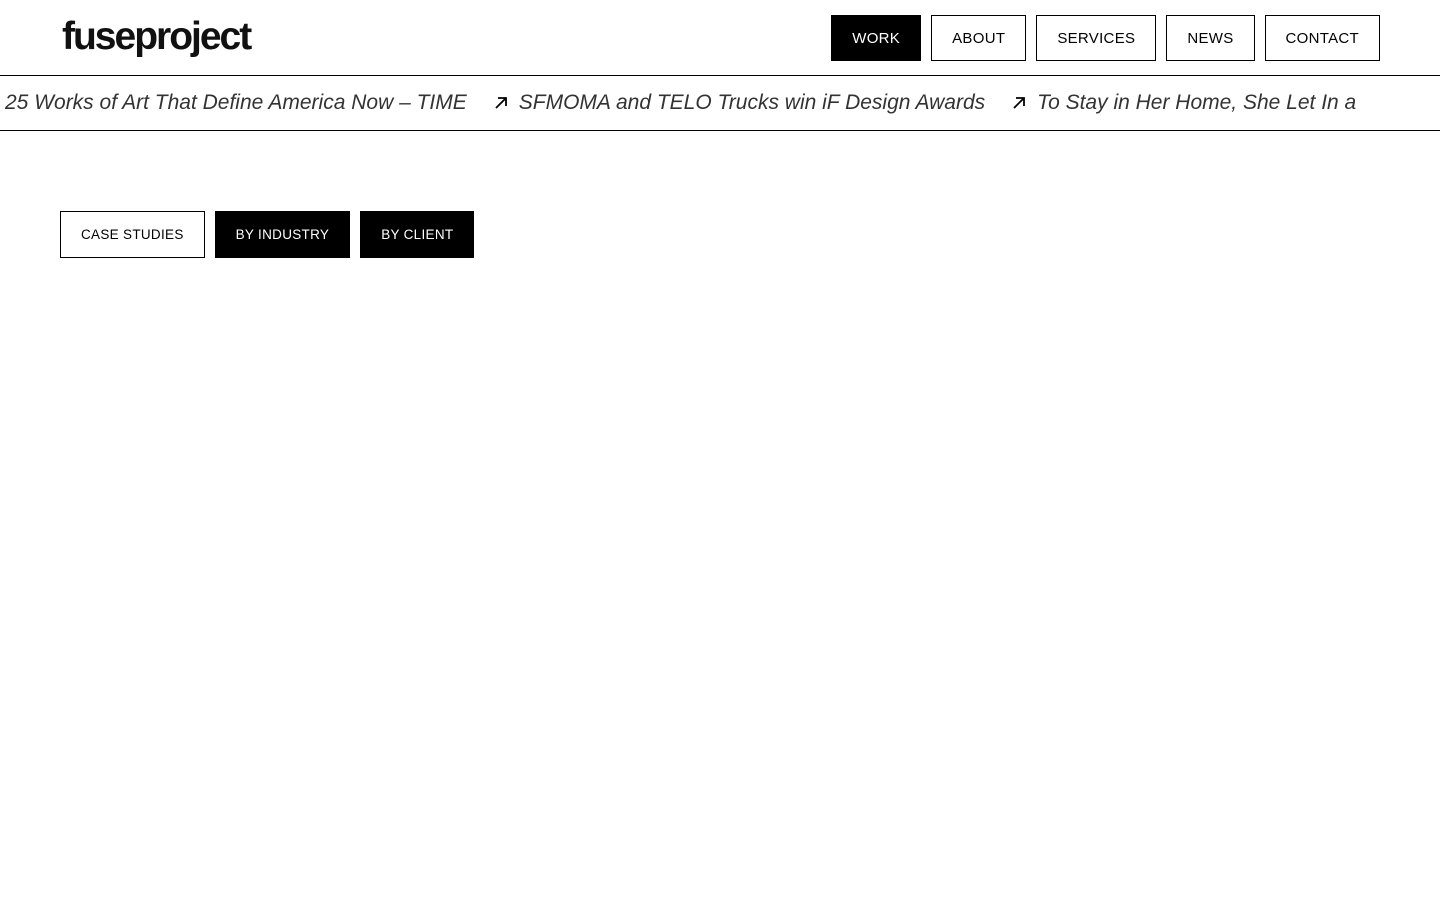 The height and width of the screenshot is (900, 1440). I want to click on nav-work-button: WORK, so click(876, 38).